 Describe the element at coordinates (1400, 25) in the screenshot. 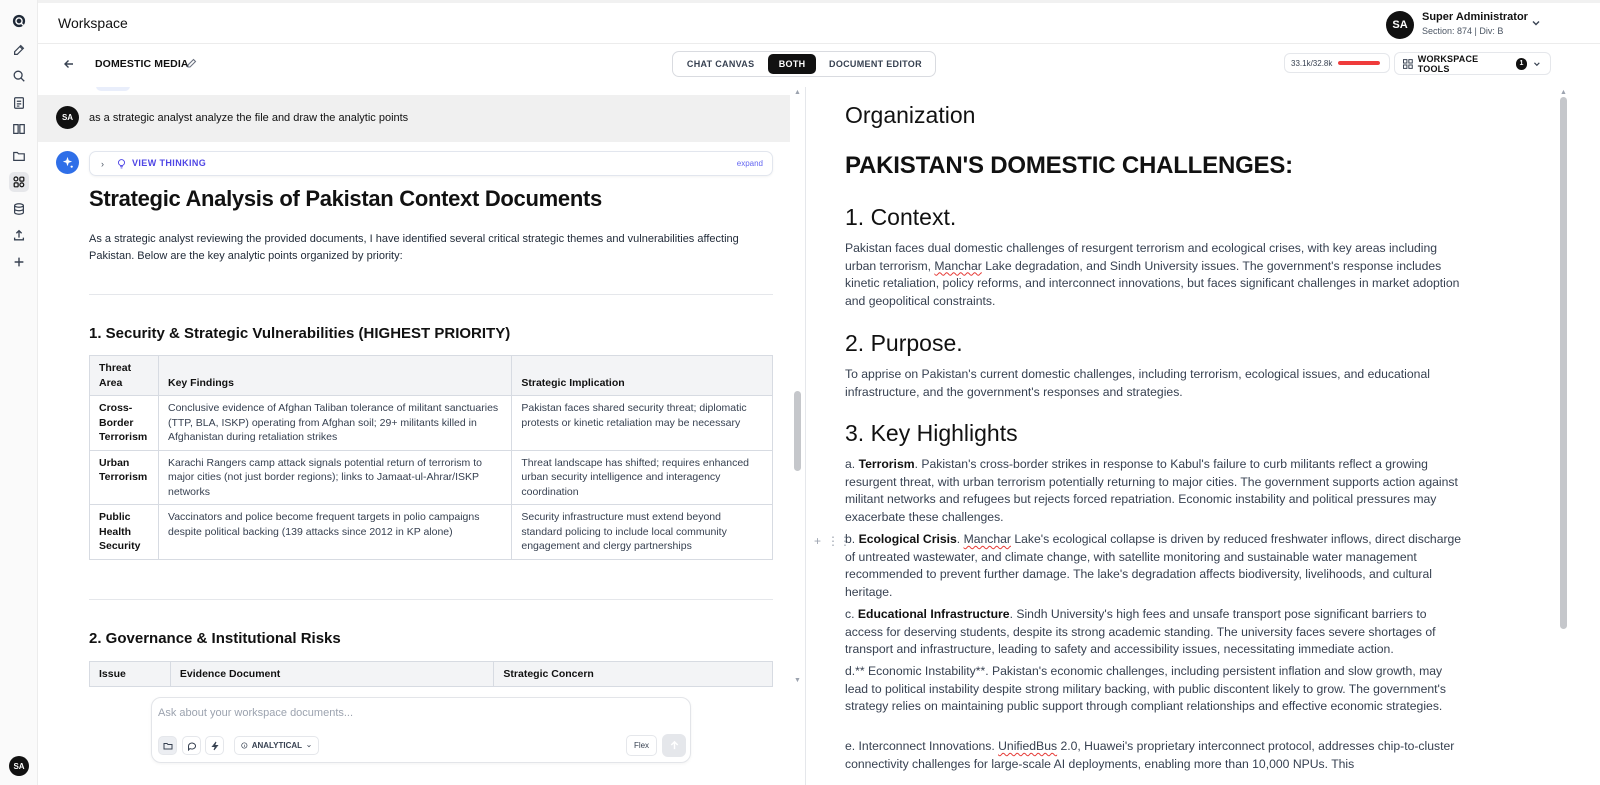

I see `user-avatar: SA` at that location.